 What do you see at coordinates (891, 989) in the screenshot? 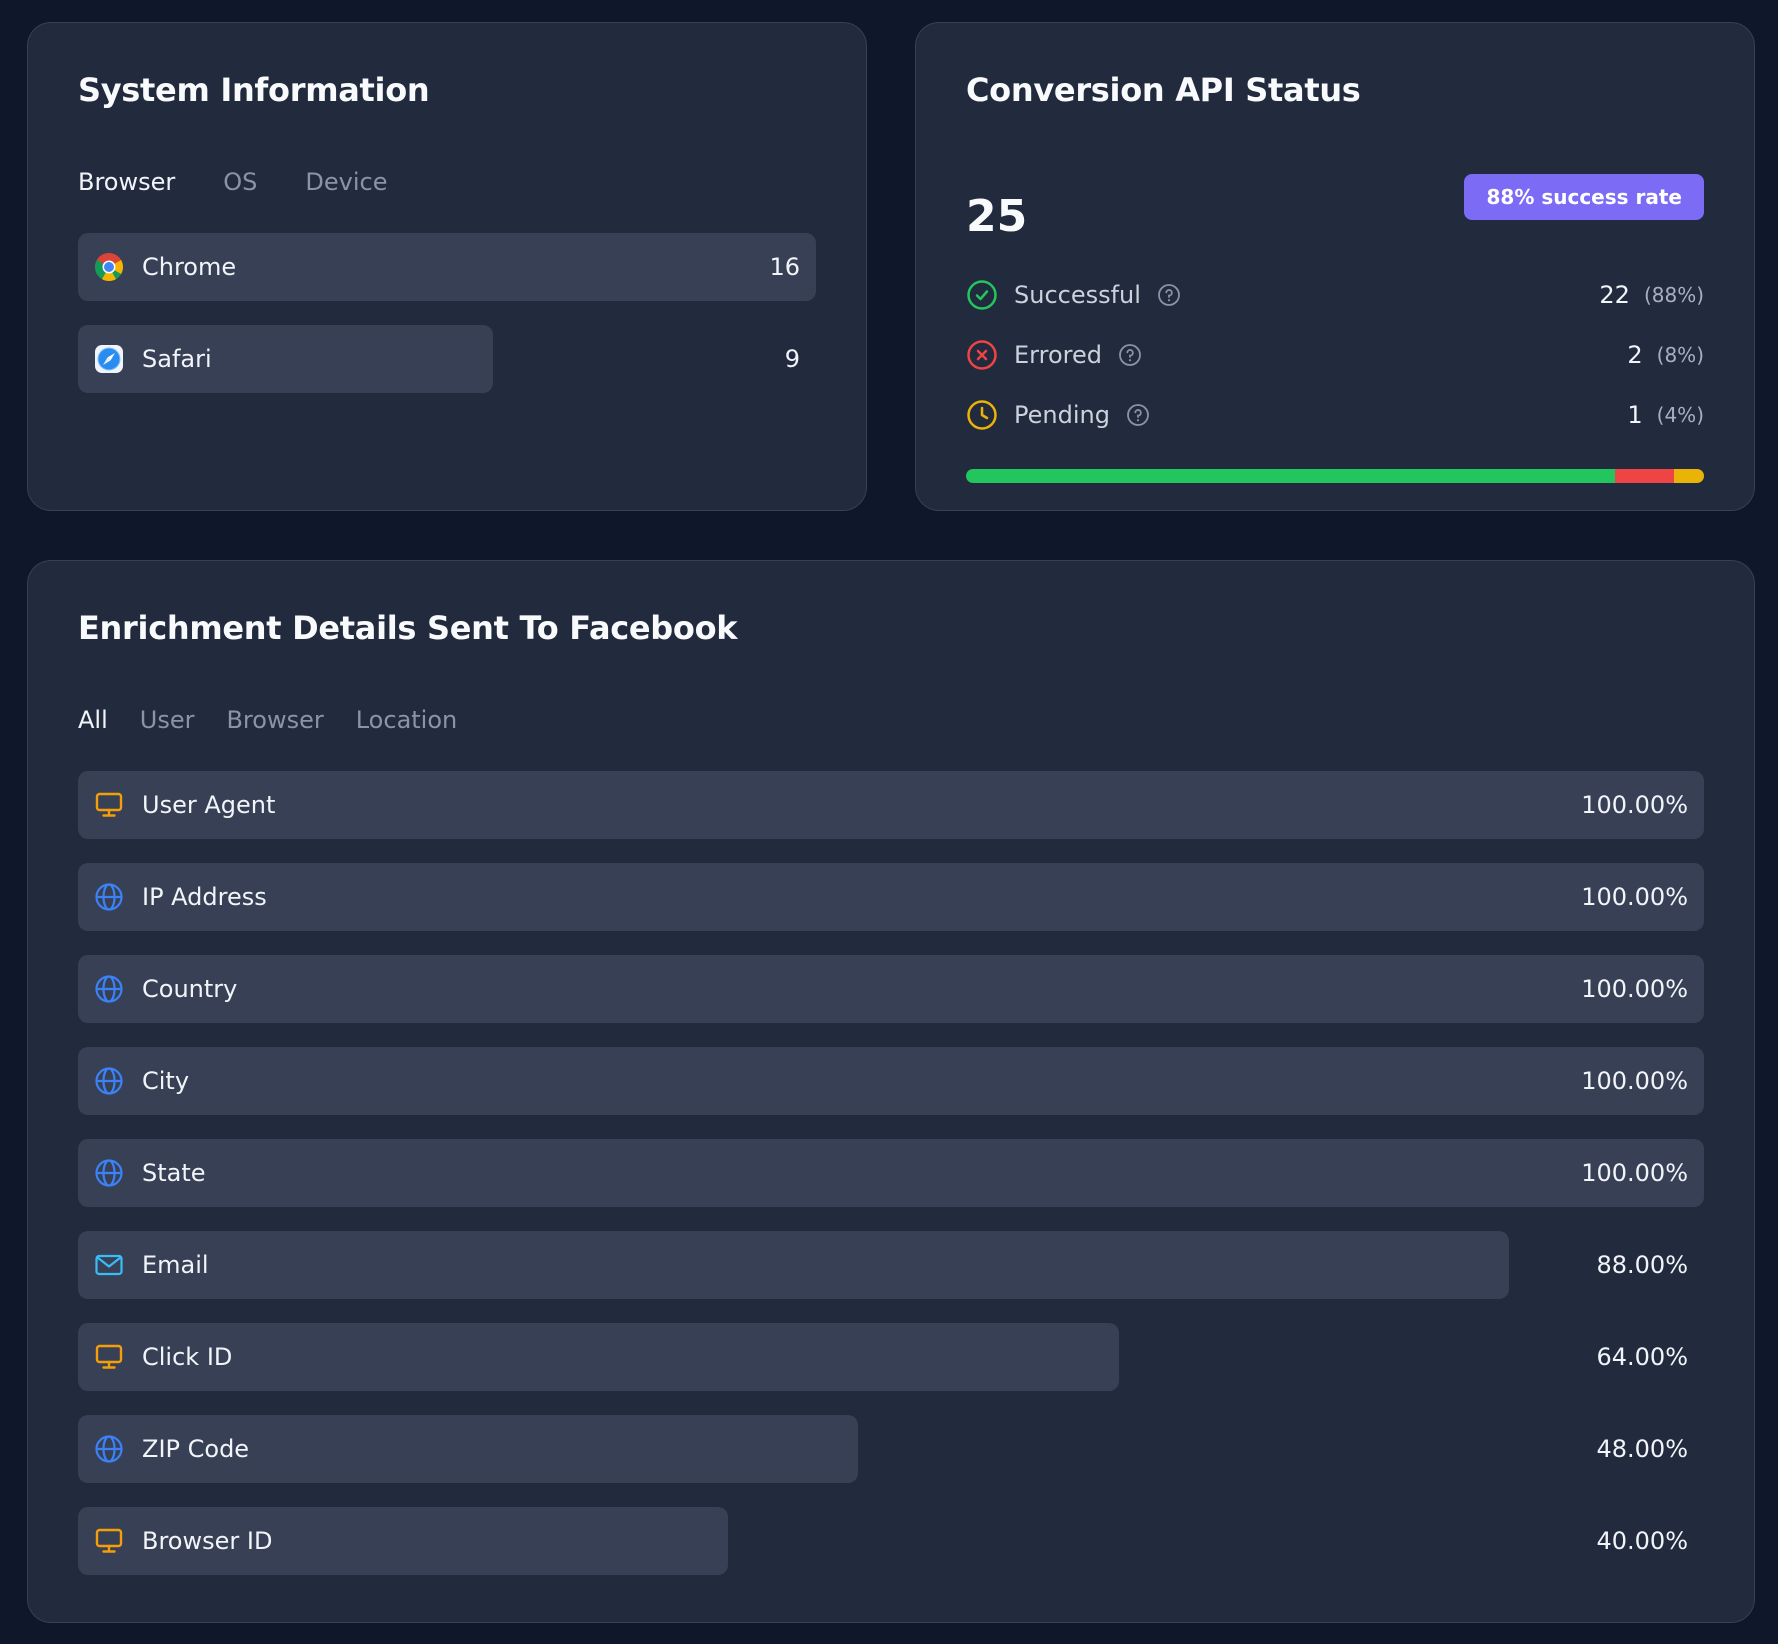
I see `list-item-country: Country 100.00%` at bounding box center [891, 989].